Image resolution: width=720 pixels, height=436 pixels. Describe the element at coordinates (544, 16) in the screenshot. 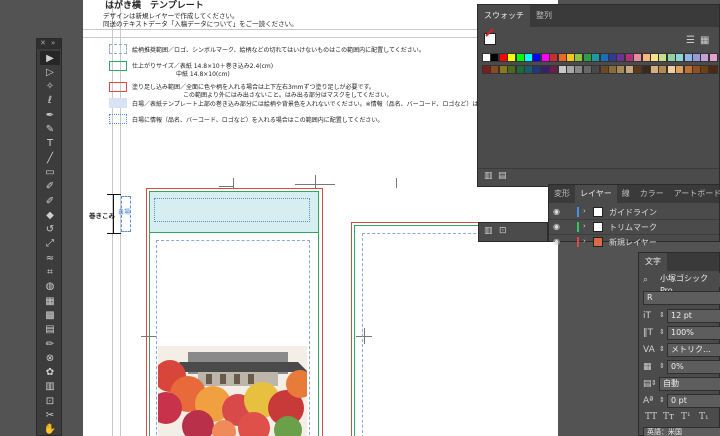

I see `tab-align: 整列` at that location.